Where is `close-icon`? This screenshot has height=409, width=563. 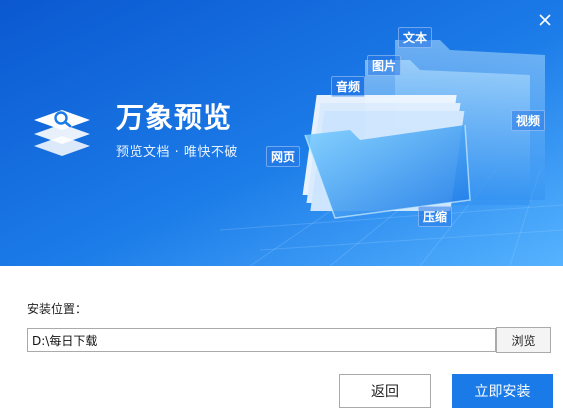 close-icon is located at coordinates (545, 20).